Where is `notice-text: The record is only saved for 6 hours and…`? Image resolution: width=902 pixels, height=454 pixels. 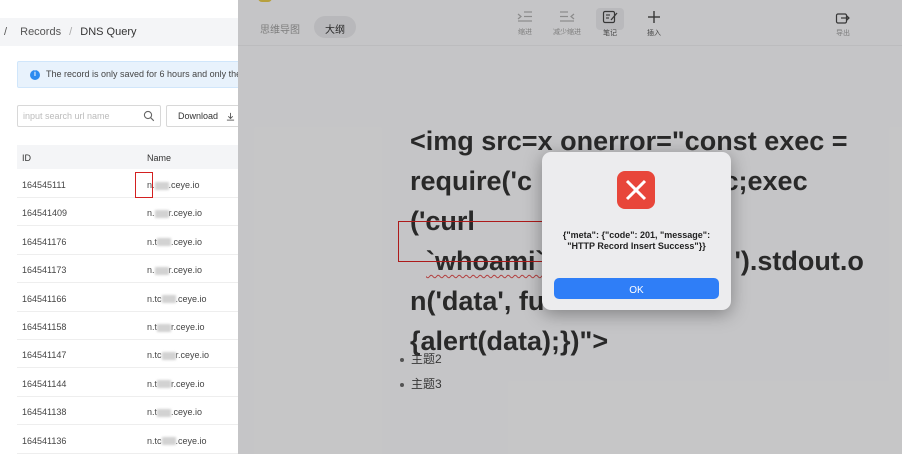 notice-text: The record is only saved for 6 hours and… is located at coordinates (142, 74).